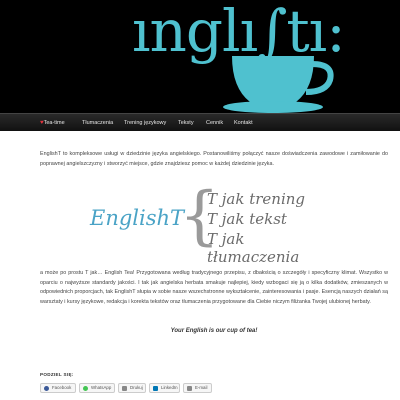 The height and width of the screenshot is (400, 400). What do you see at coordinates (58, 388) in the screenshot?
I see `share-facebook-button: Facebook` at bounding box center [58, 388].